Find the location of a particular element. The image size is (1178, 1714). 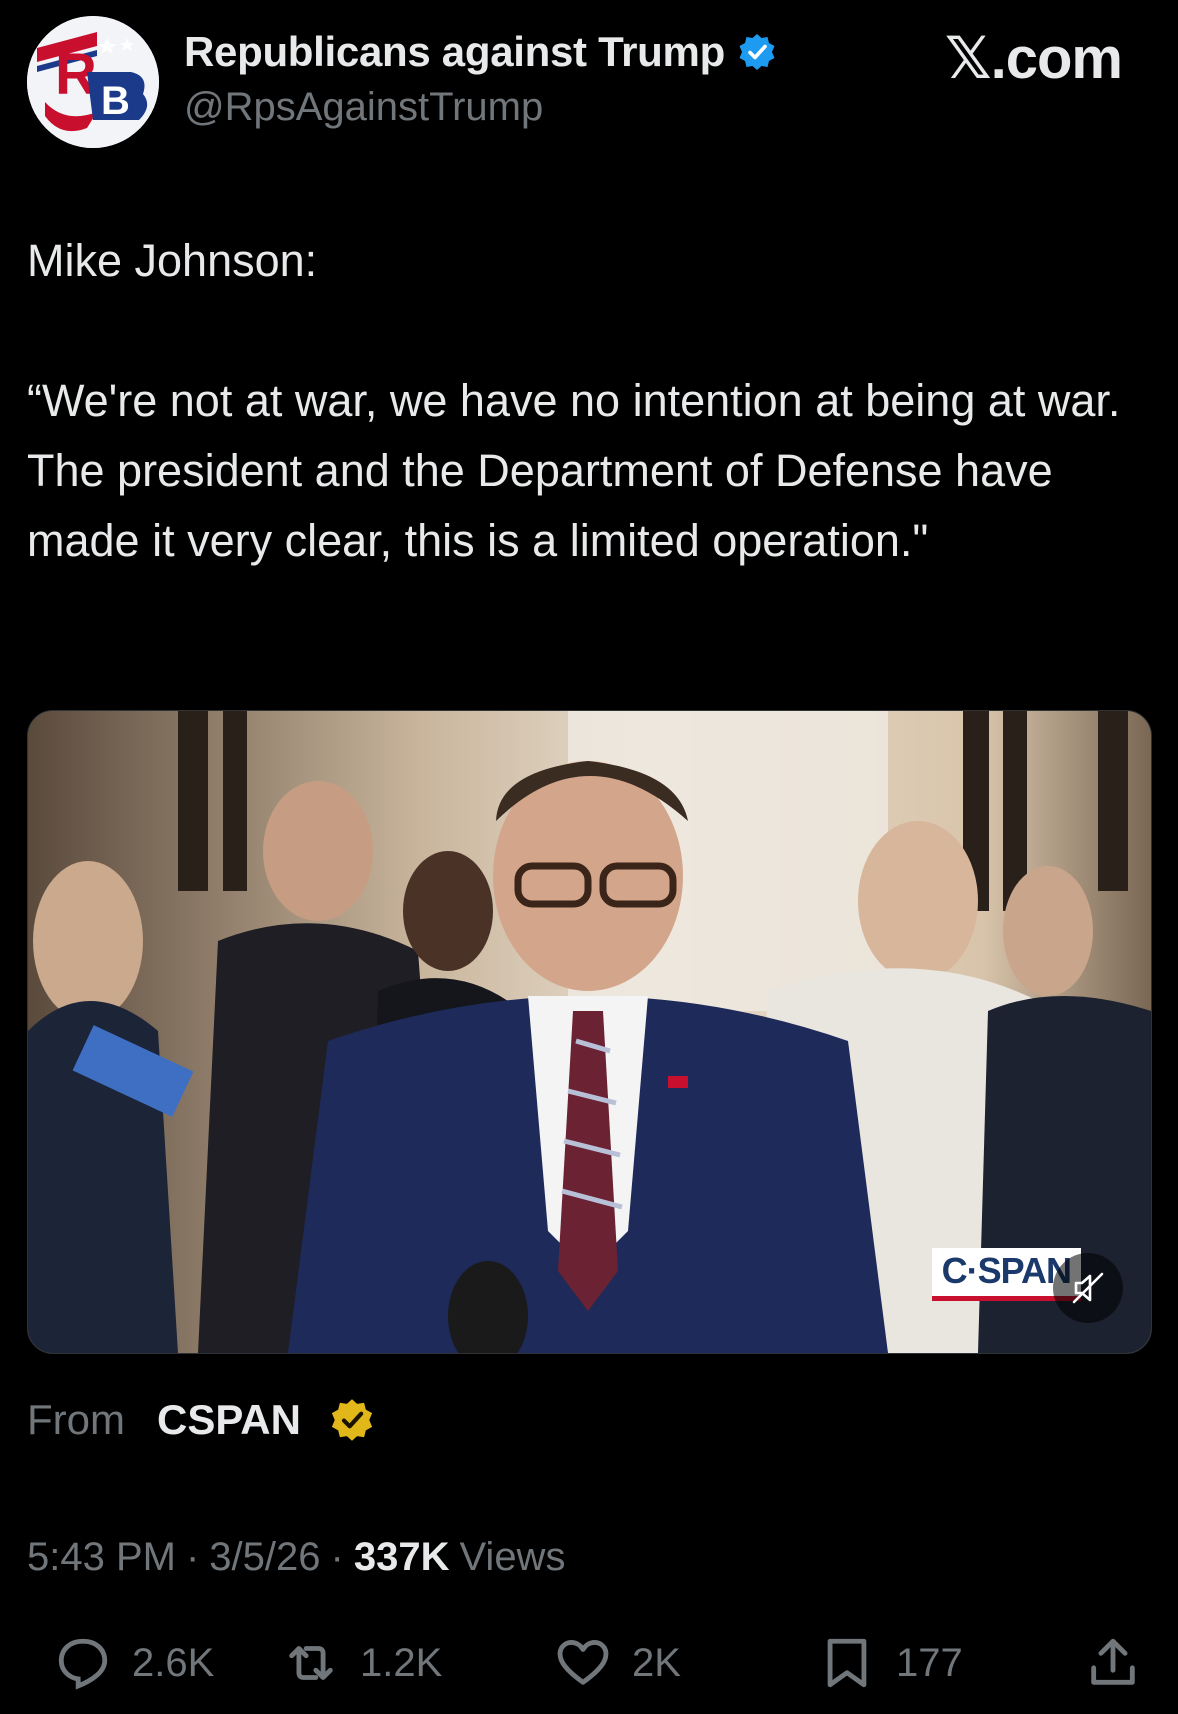

views-count: 337K is located at coordinates (401, 1557).